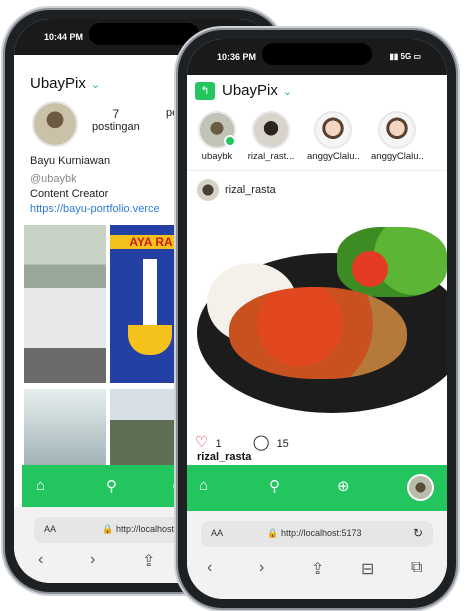  I want to click on fried-chicken-shape, so click(318, 333).